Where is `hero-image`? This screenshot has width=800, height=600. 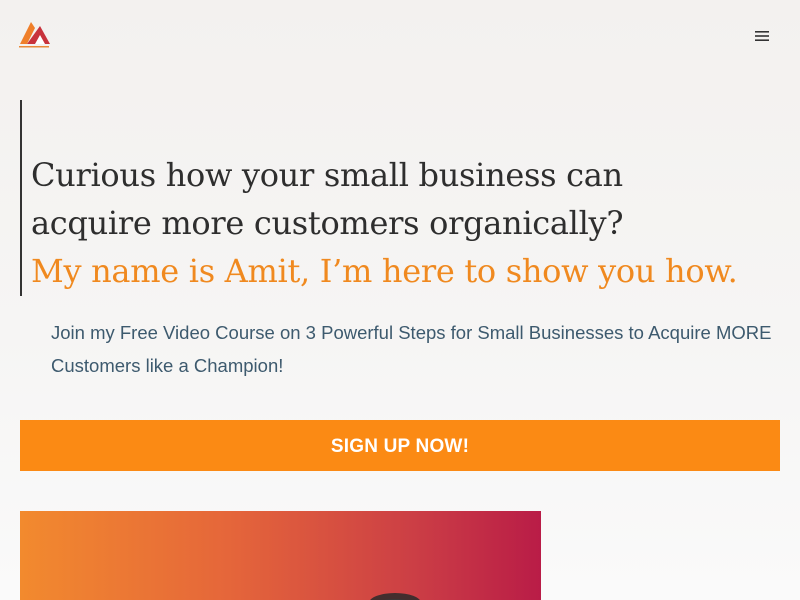 hero-image is located at coordinates (280, 555).